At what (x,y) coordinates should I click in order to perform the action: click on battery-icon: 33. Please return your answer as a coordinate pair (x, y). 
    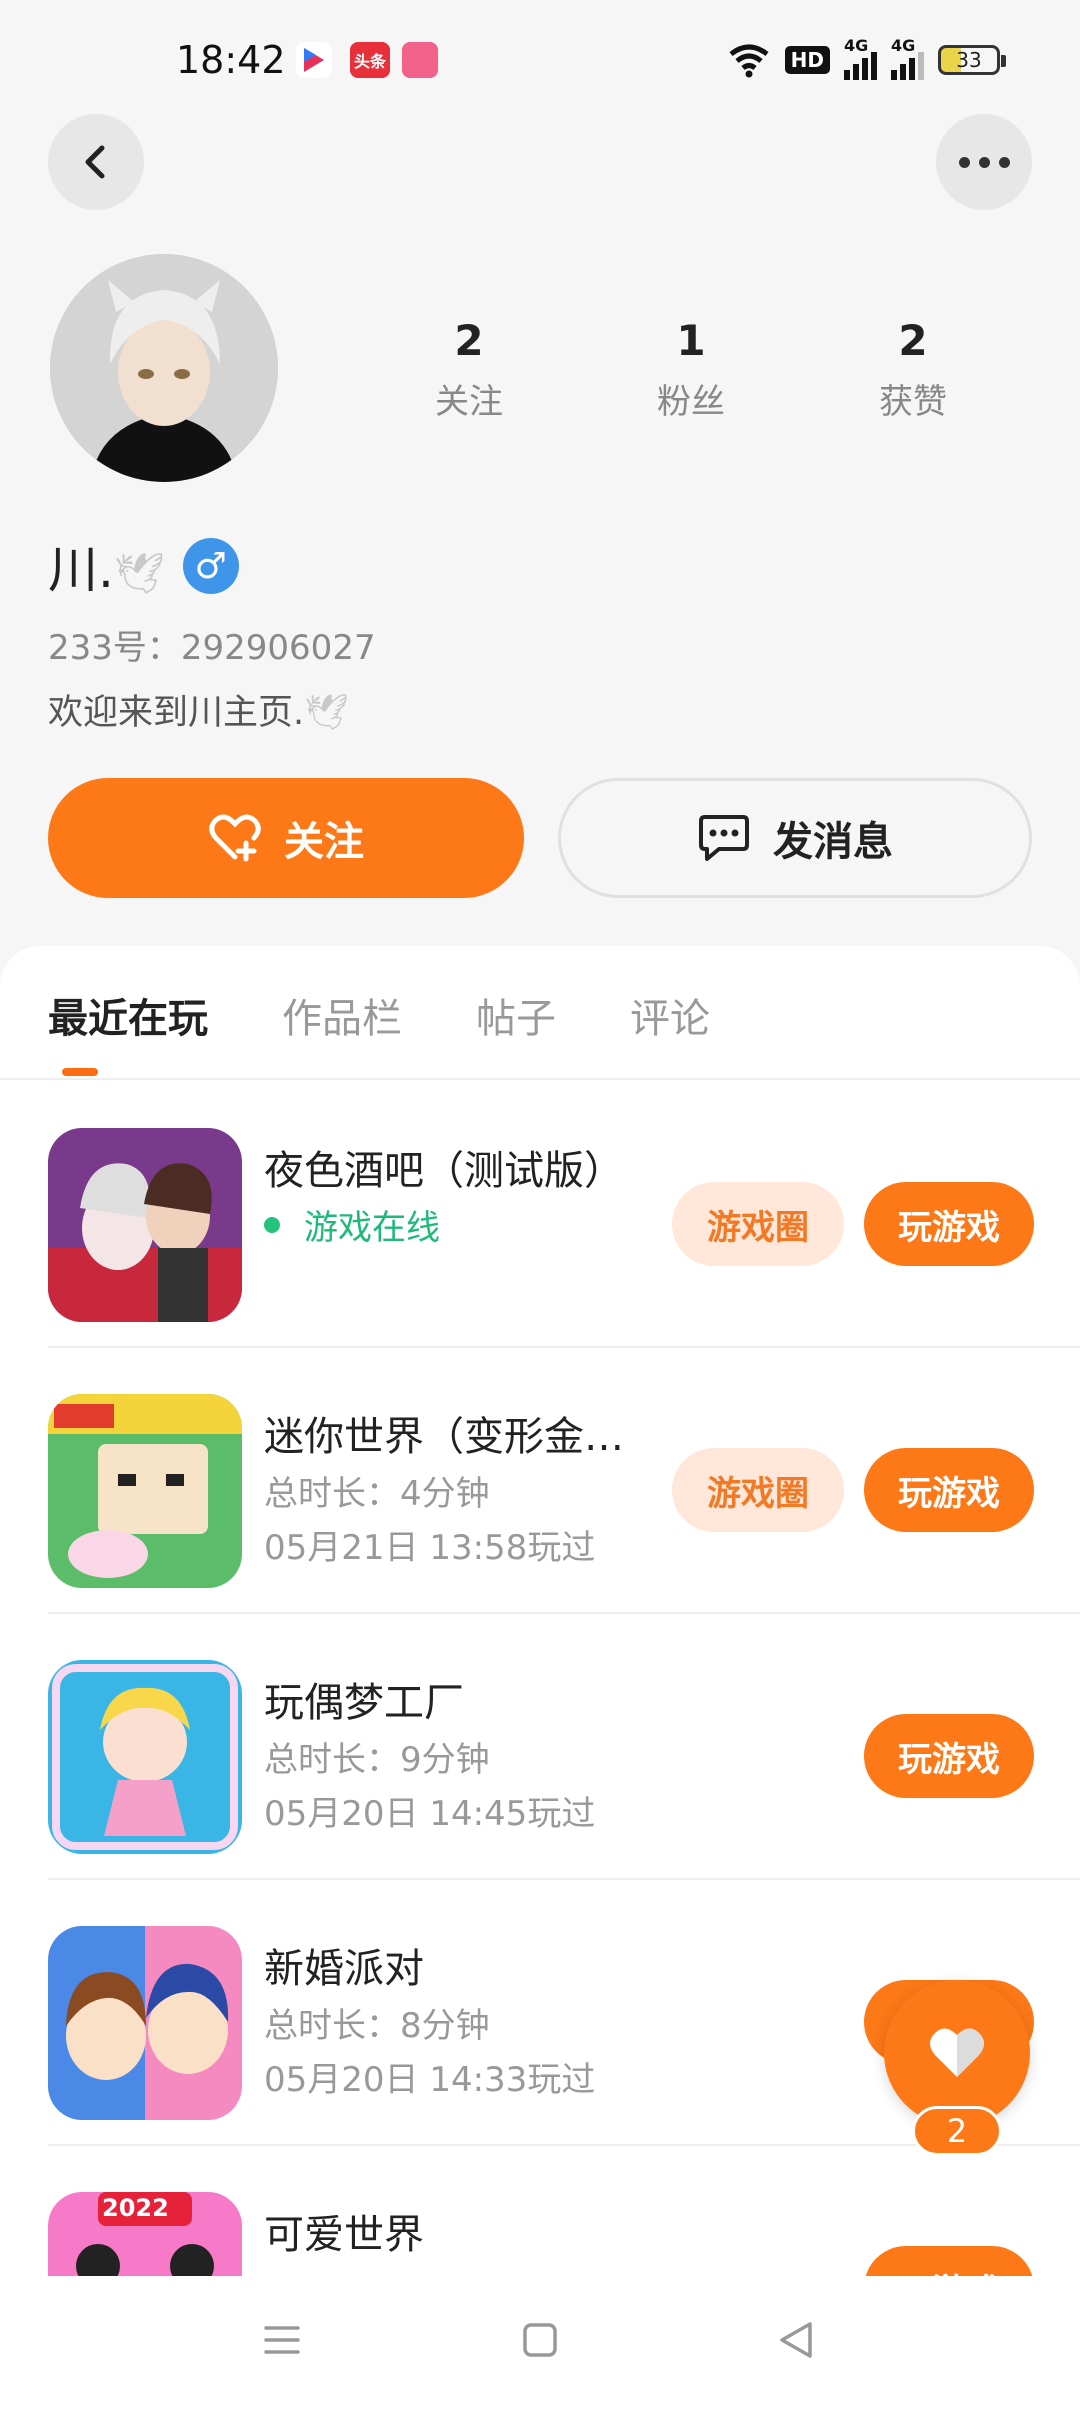
    Looking at the image, I should click on (972, 60).